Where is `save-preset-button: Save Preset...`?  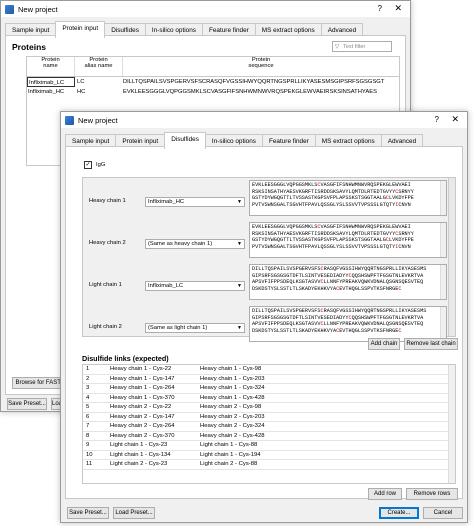 save-preset-button: Save Preset... is located at coordinates (88, 513).